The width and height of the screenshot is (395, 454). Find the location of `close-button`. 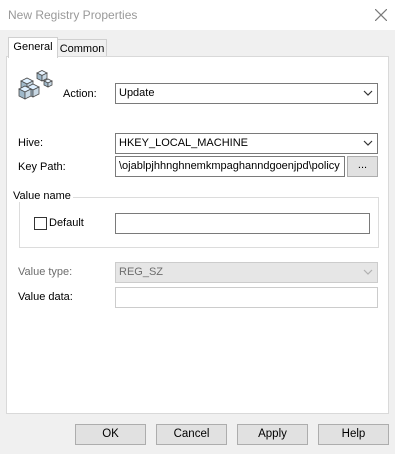

close-button is located at coordinates (381, 15).